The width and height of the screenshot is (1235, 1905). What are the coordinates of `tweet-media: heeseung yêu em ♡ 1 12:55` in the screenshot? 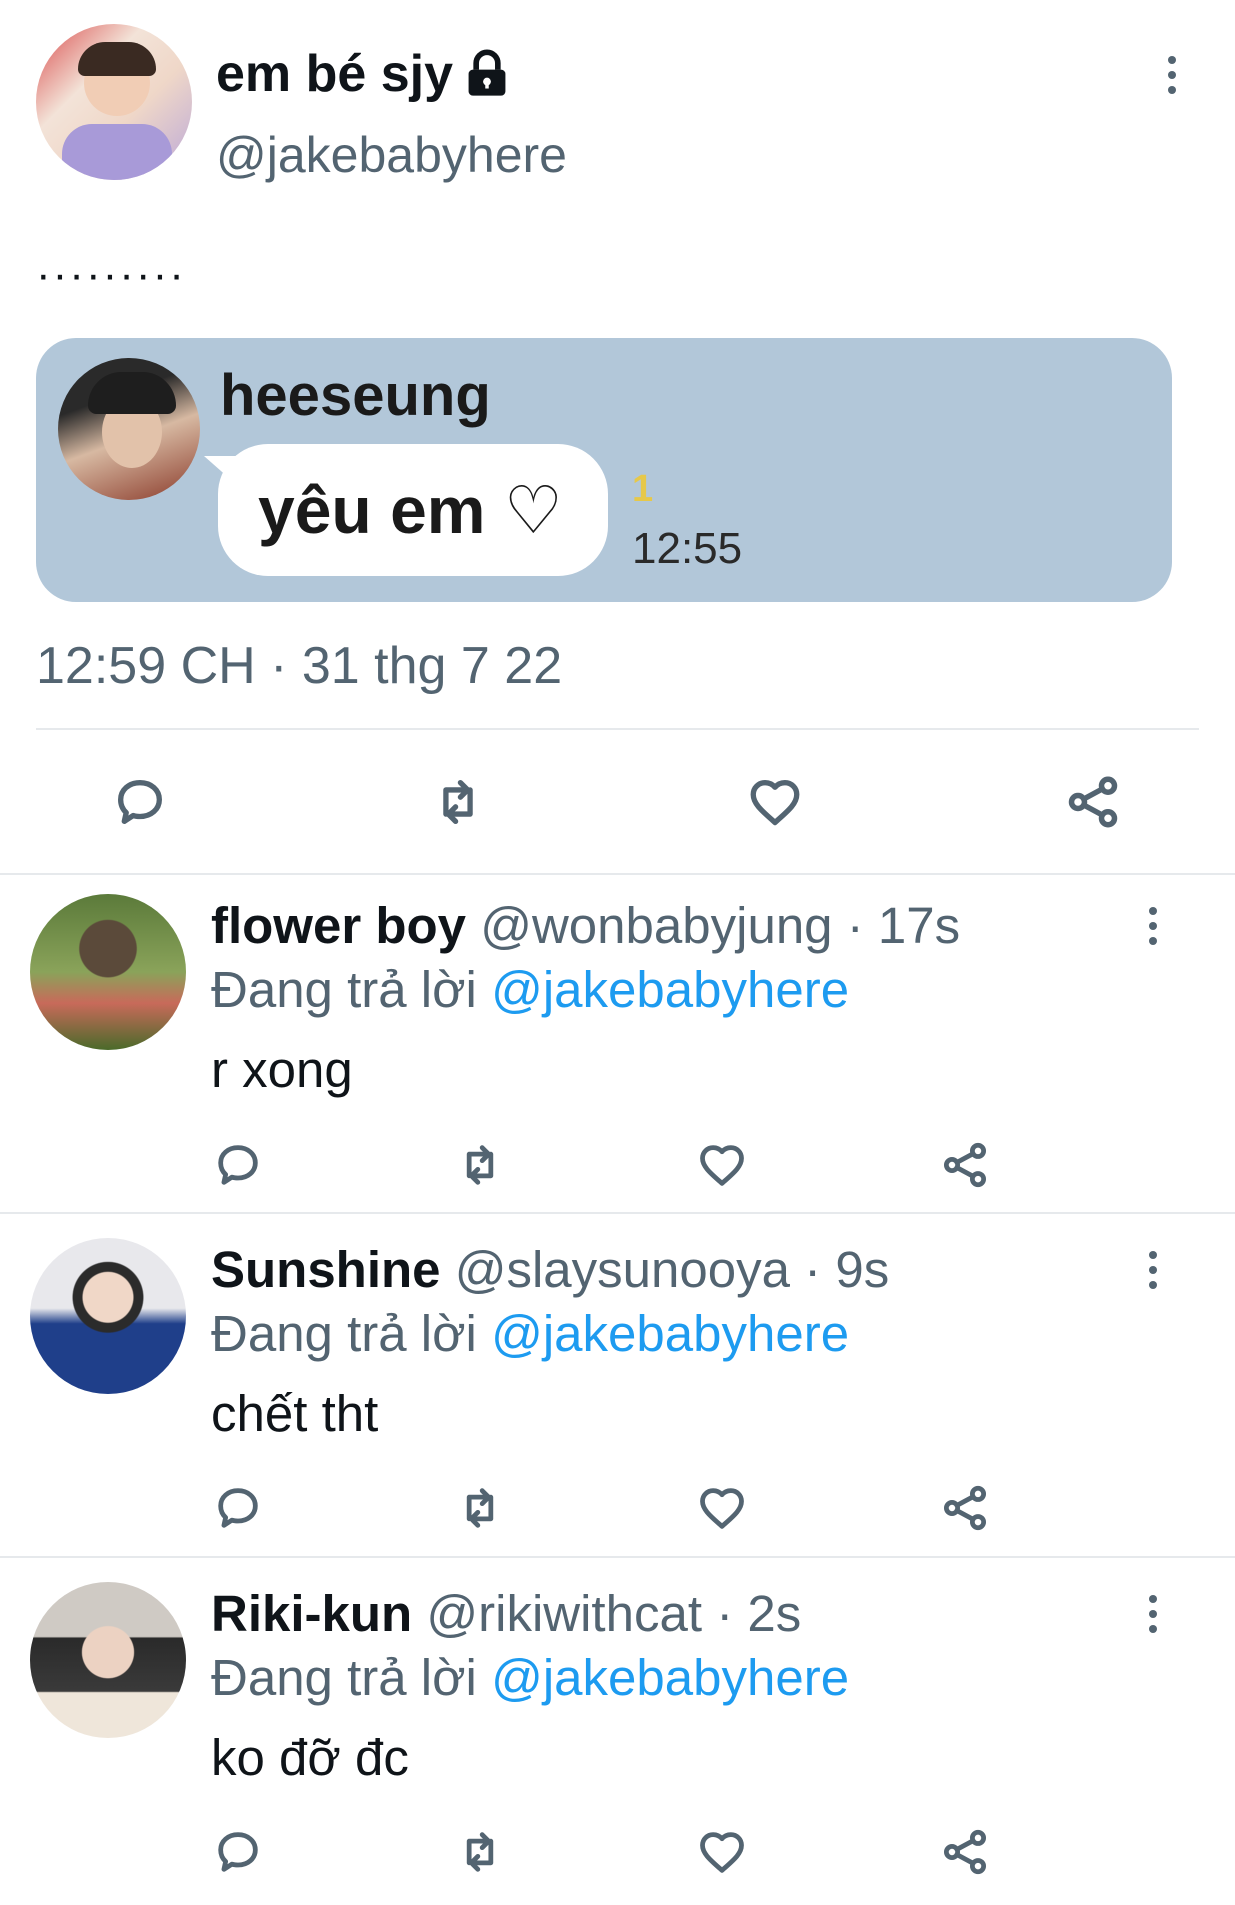 It's located at (604, 470).